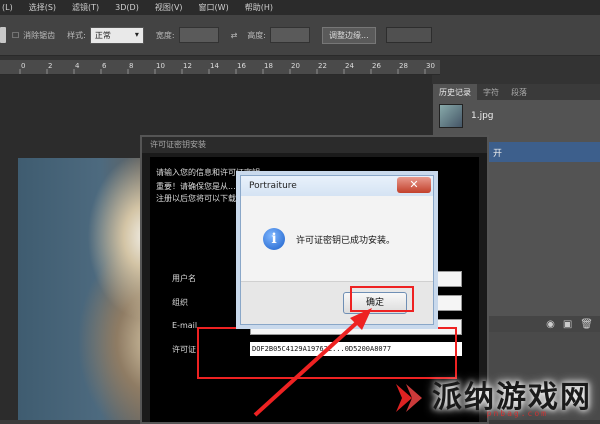 The height and width of the screenshot is (424, 600). What do you see at coordinates (169, 7) in the screenshot?
I see `menu-item: 视图(V)` at bounding box center [169, 7].